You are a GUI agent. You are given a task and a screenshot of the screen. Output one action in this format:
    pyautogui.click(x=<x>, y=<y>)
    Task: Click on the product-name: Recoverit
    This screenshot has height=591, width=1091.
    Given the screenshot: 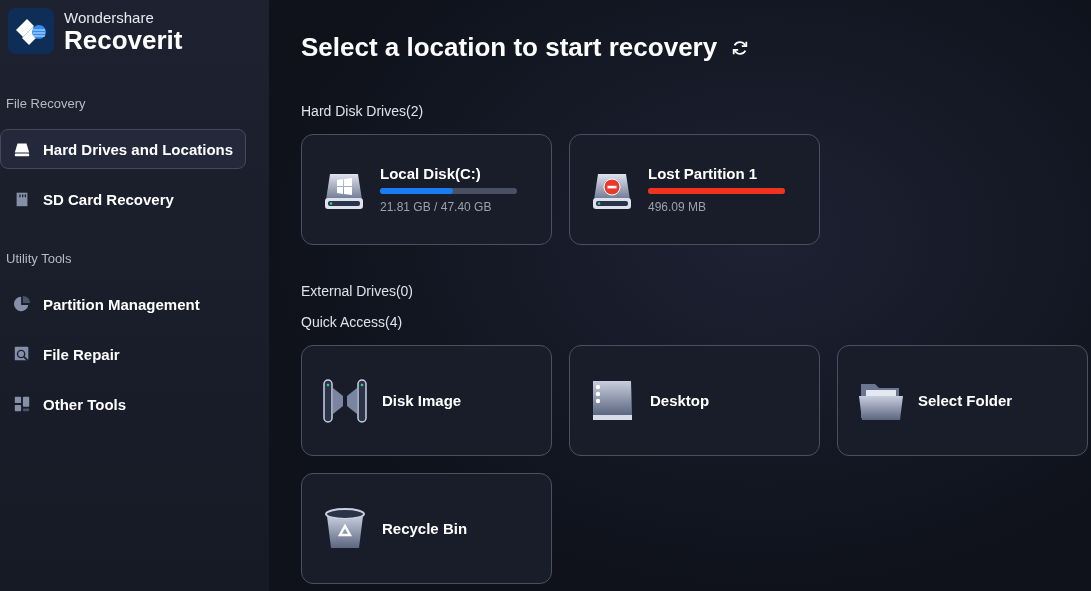 What is the action you would take?
    pyautogui.click(x=123, y=39)
    